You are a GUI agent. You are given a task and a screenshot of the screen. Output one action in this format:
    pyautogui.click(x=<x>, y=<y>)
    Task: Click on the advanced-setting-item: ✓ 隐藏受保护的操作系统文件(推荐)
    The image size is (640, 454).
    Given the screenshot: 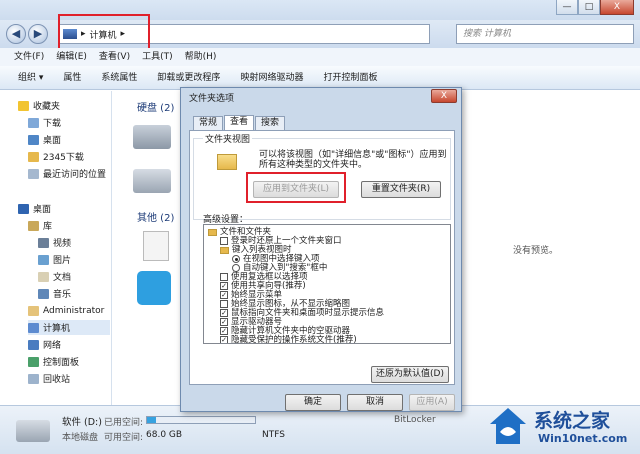 What is the action you would take?
    pyautogui.click(x=288, y=339)
    